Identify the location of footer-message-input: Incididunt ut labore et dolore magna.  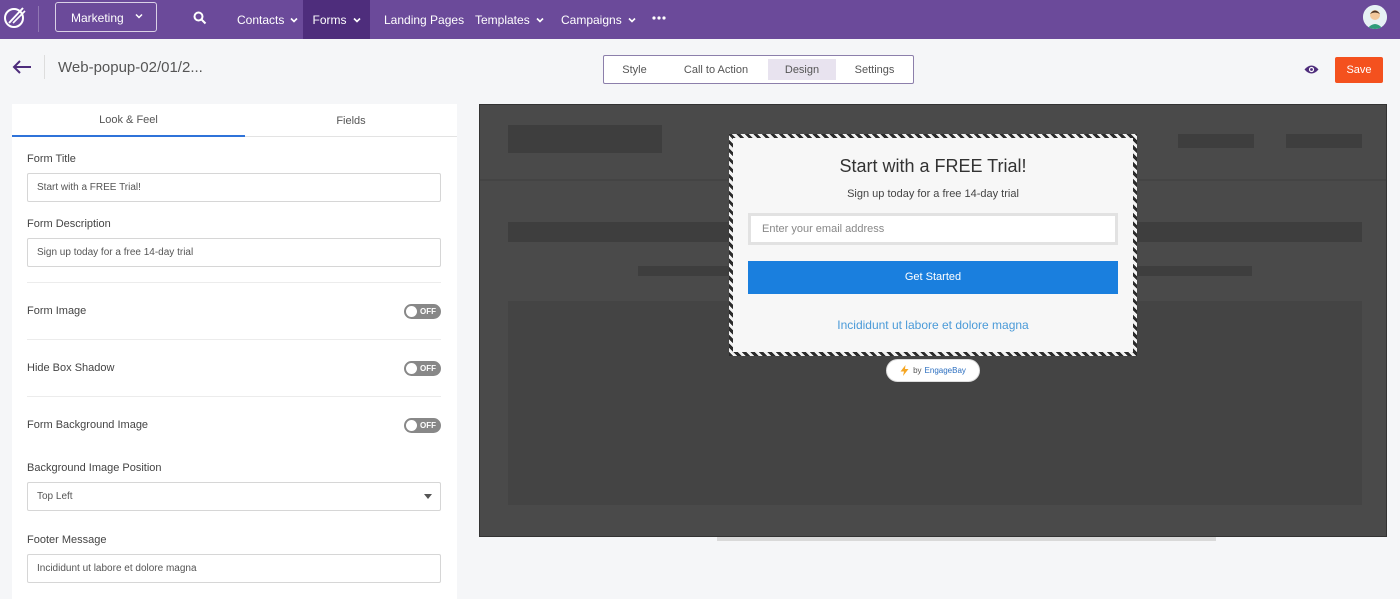
(234, 568).